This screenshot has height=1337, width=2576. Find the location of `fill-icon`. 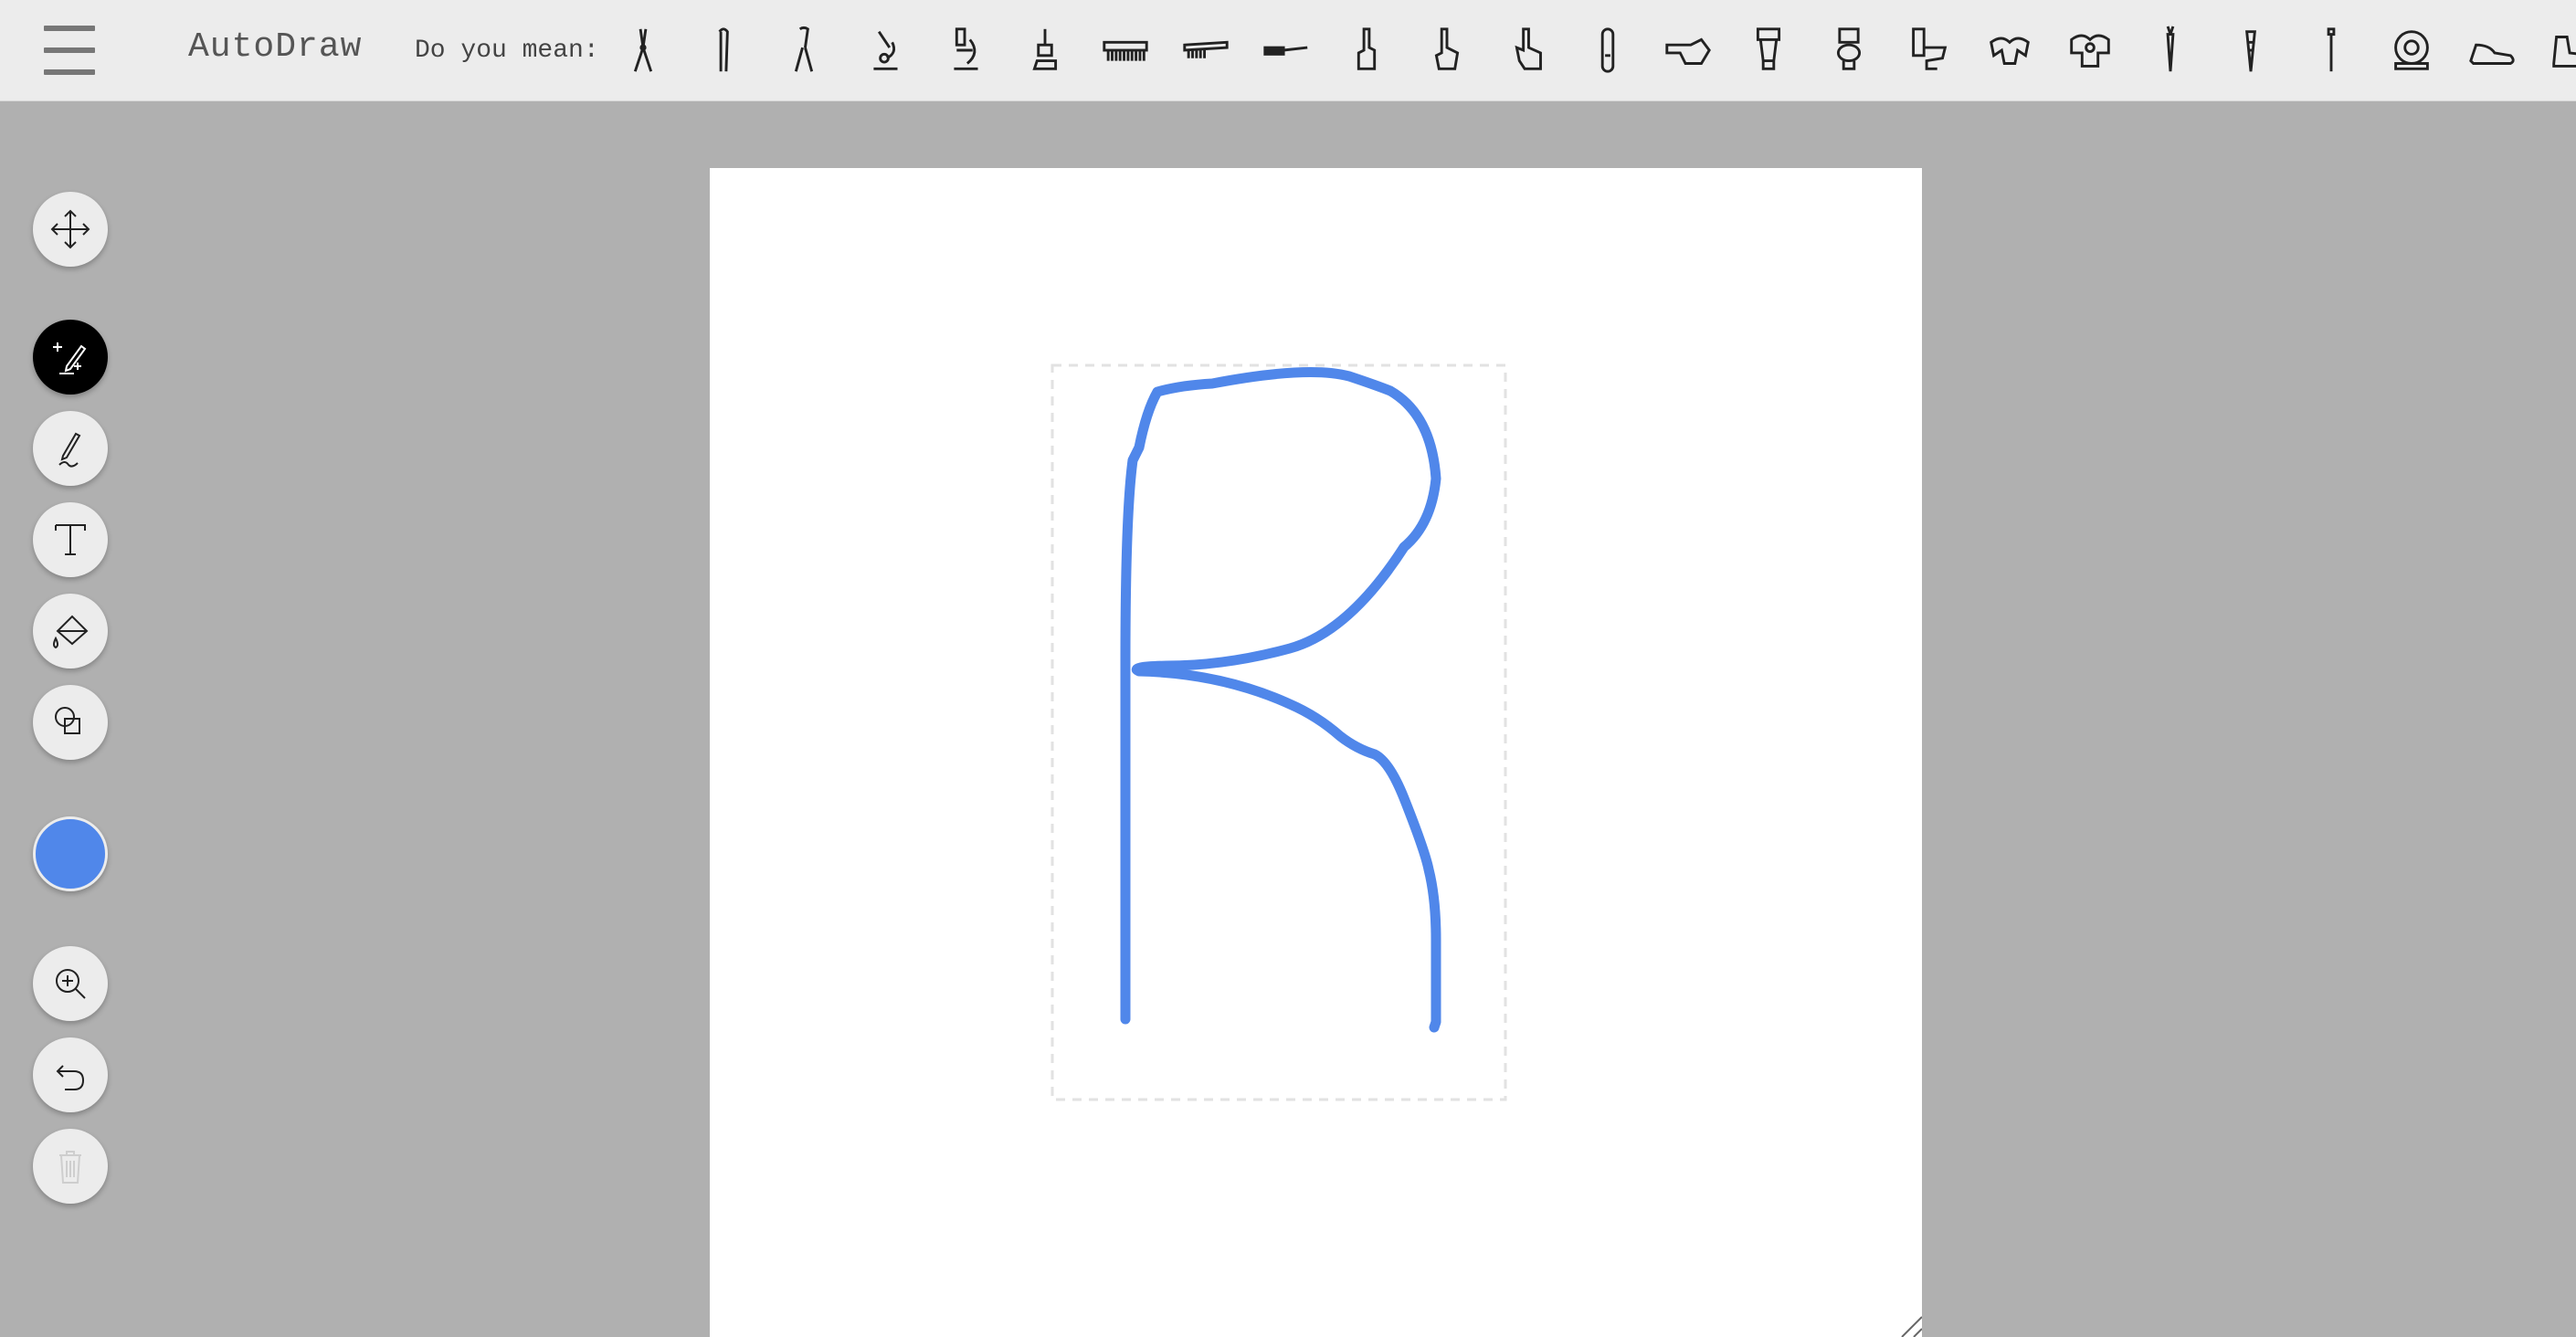

fill-icon is located at coordinates (71, 632).